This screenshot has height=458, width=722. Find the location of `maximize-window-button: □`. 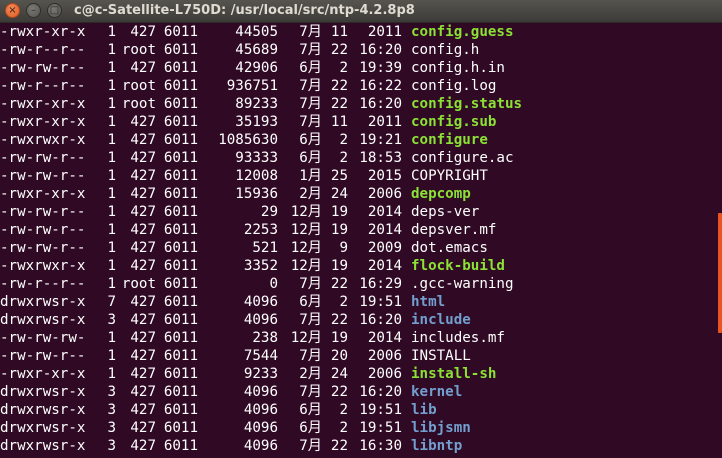

maximize-window-button: □ is located at coordinates (54, 10).